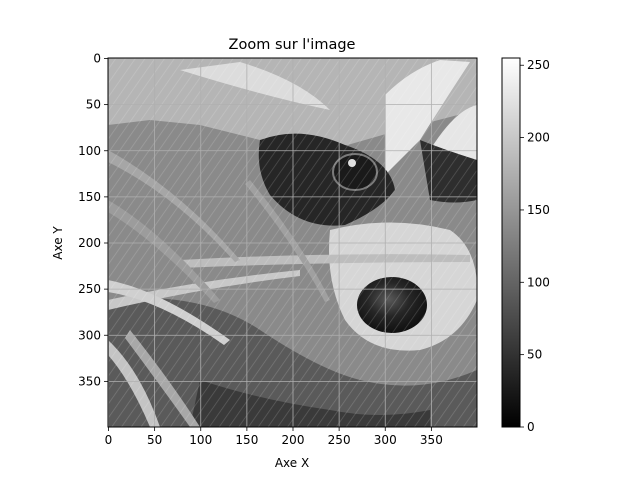 Image resolution: width=640 pixels, height=480 pixels. I want to click on y-tick-label: 250, so click(89, 289).